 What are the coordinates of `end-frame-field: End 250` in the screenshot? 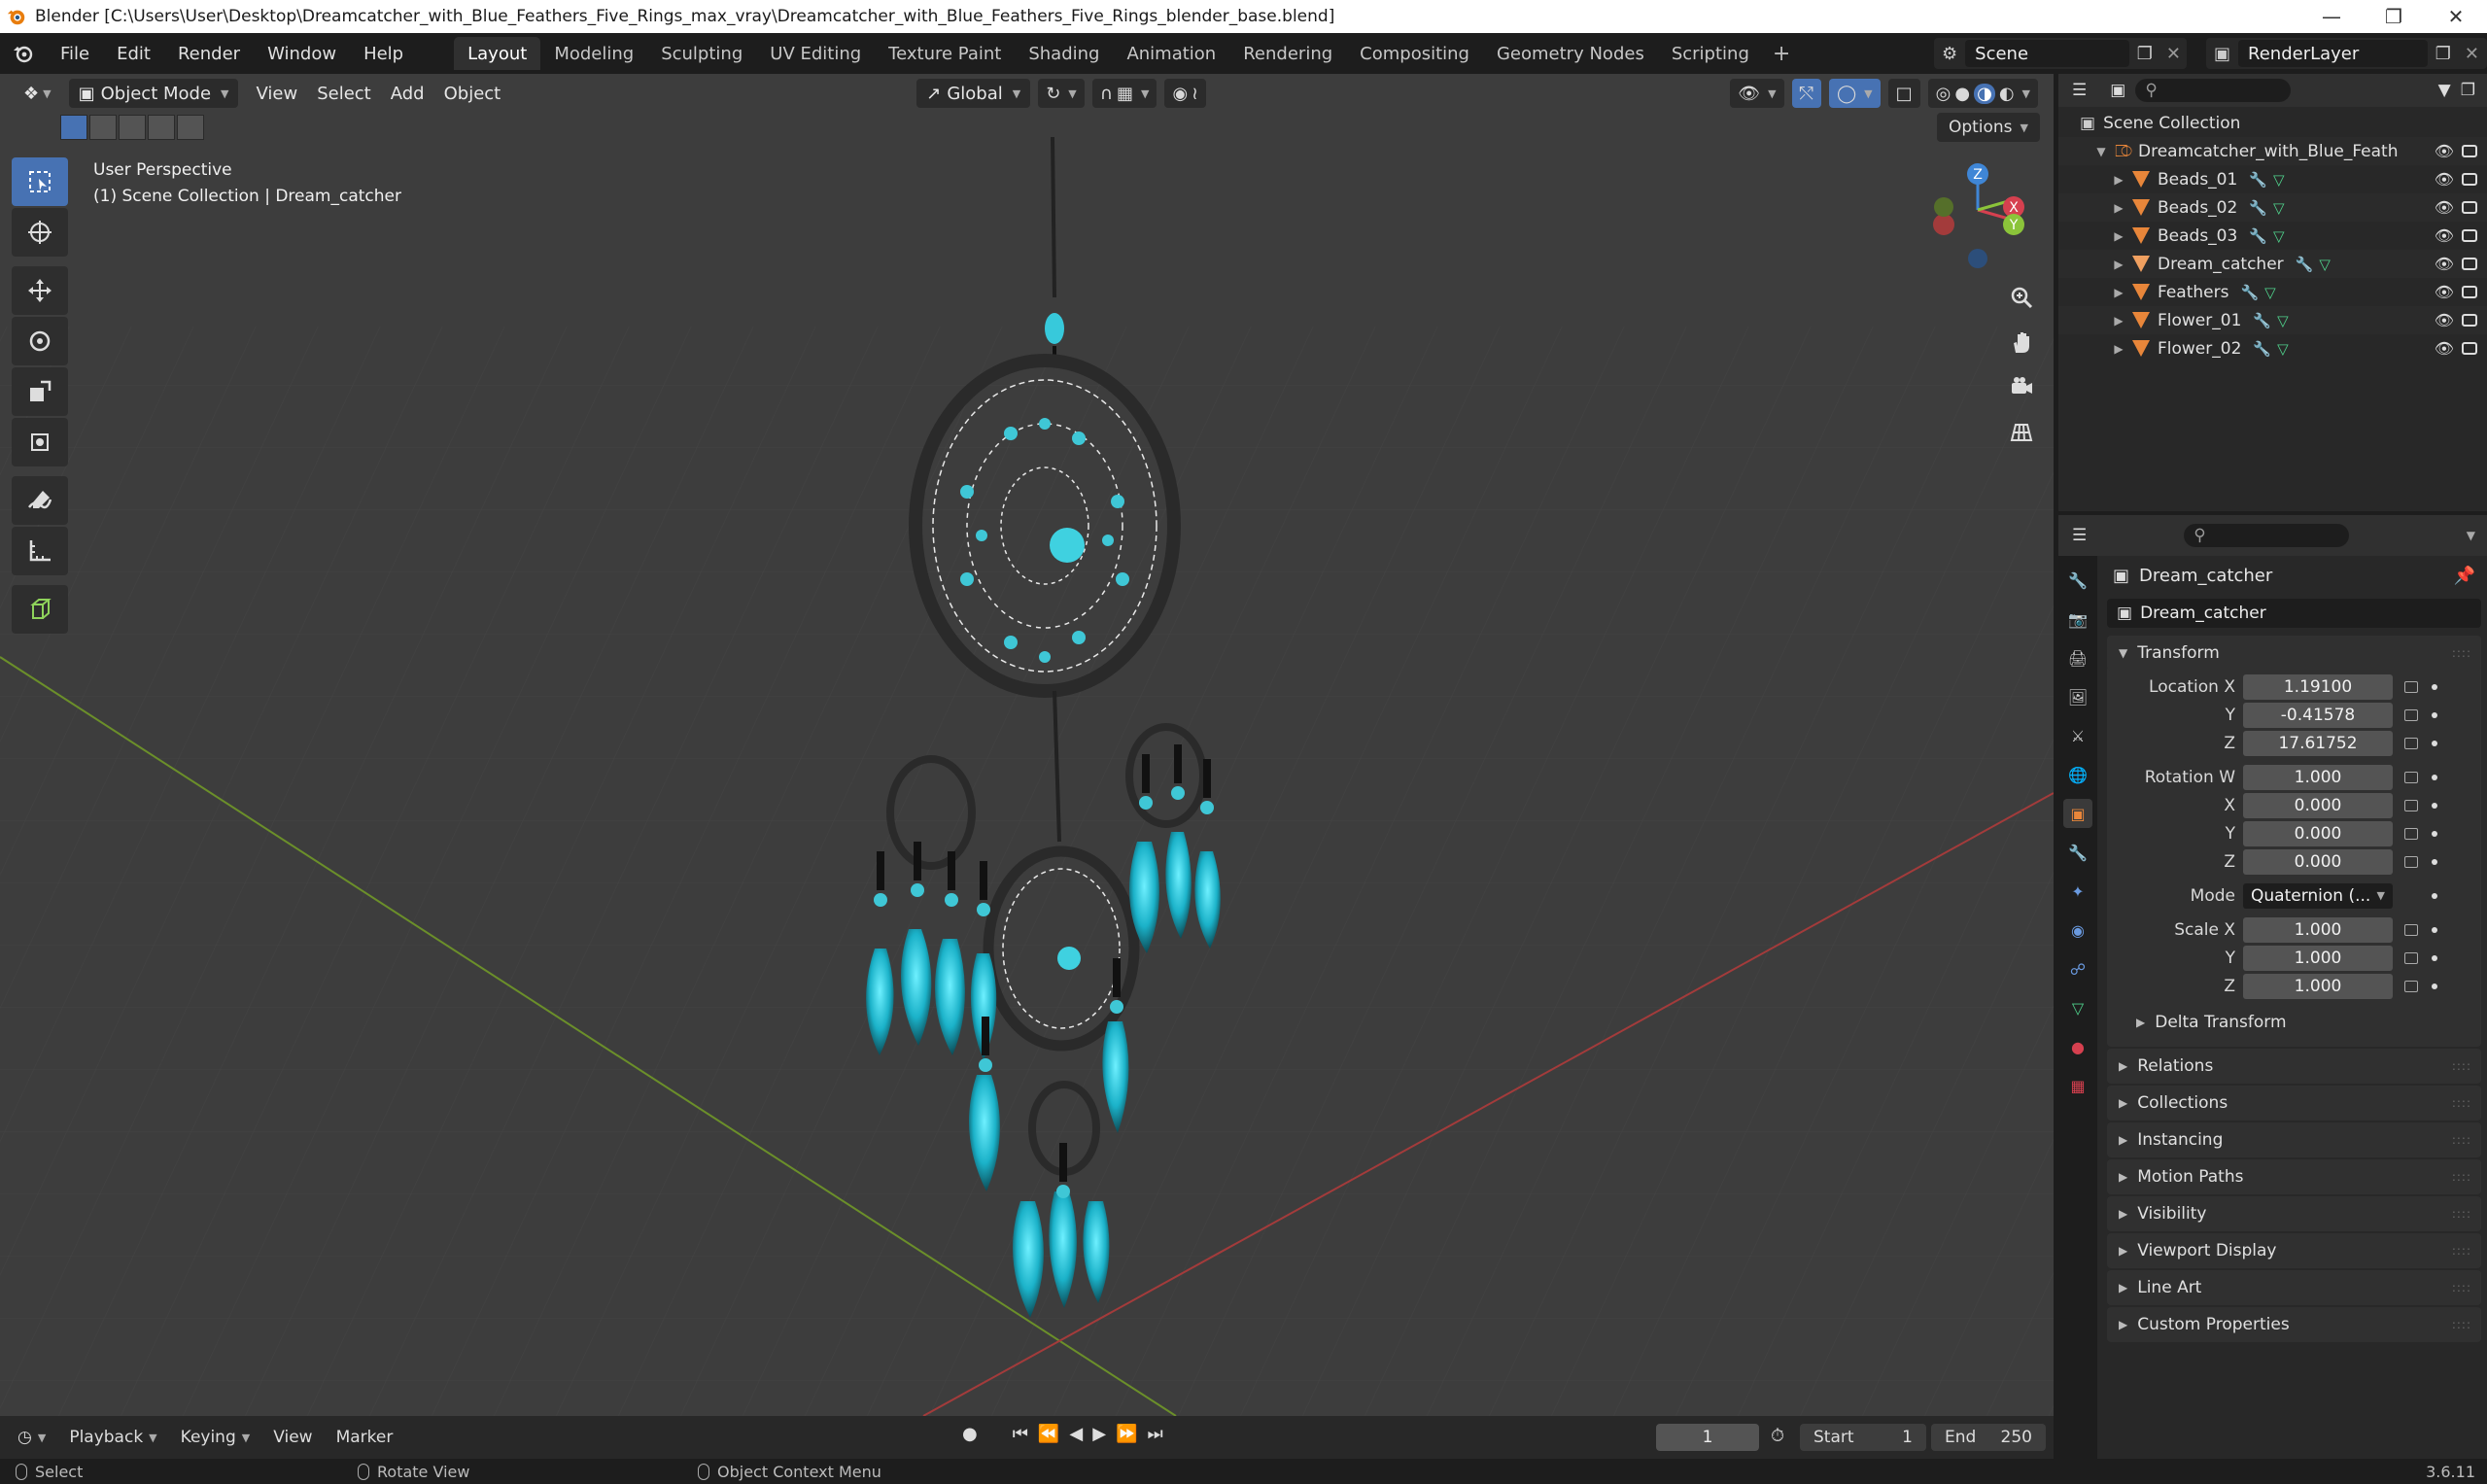 It's located at (1988, 1437).